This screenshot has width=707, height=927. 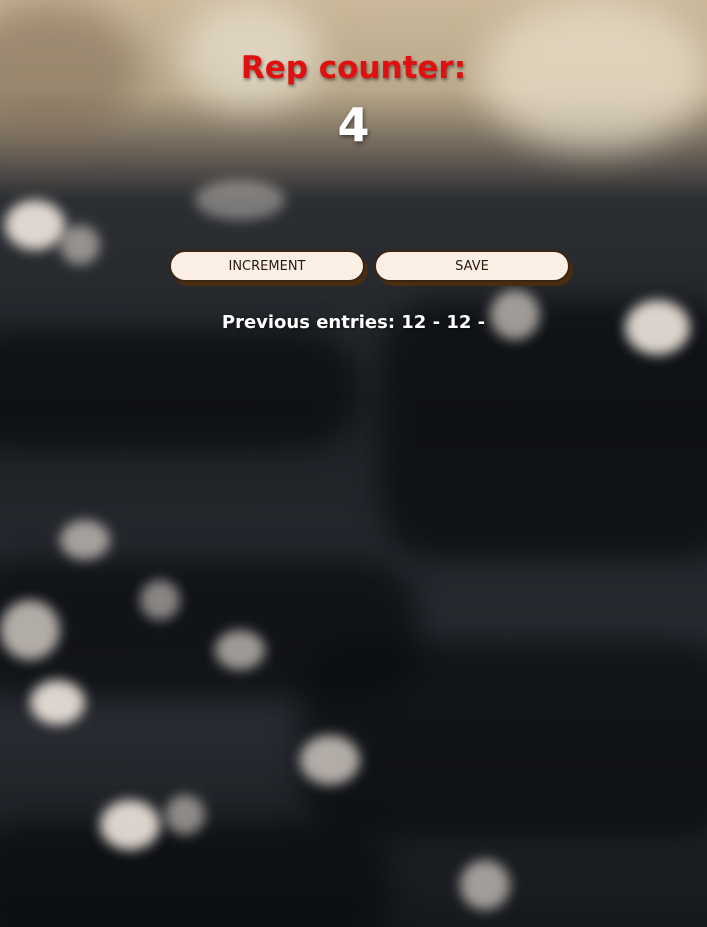 I want to click on increment-button: INCREMENT, so click(x=267, y=266).